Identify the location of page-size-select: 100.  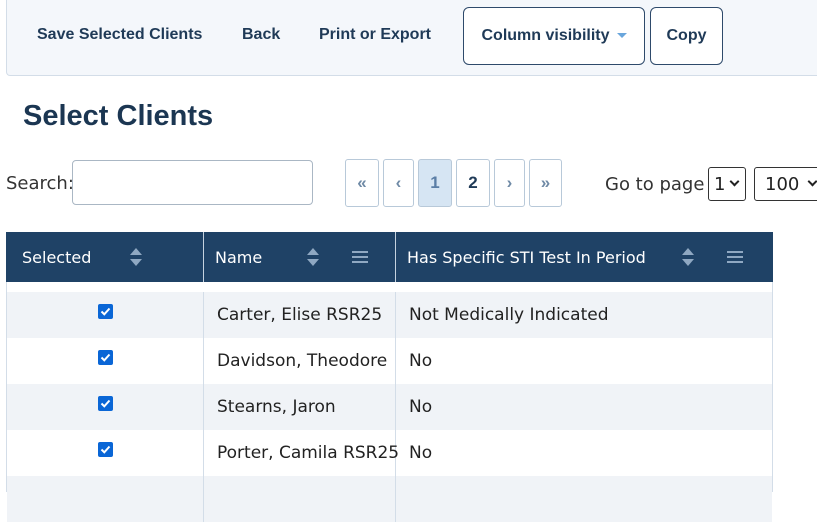
(785, 184).